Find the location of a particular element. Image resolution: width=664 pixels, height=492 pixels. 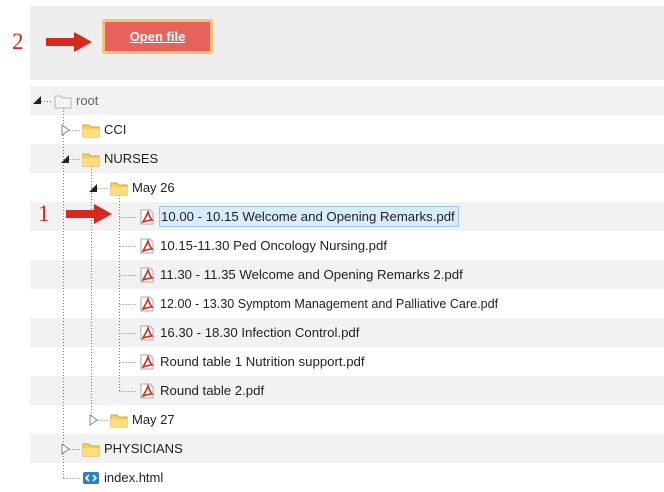

tree-file: 16.30 - 18.30 Infection Control.pdf is located at coordinates (248, 332).